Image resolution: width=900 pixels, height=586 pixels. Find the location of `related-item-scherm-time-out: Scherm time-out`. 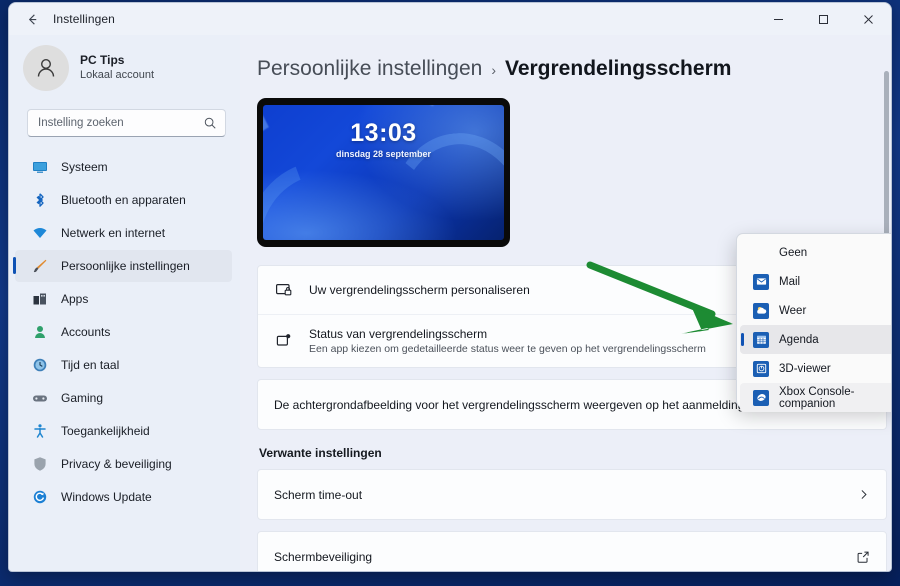

related-item-scherm-time-out: Scherm time-out is located at coordinates (572, 494).